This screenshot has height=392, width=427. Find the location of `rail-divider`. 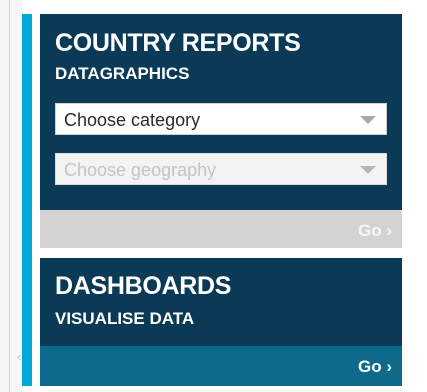

rail-divider is located at coordinates (9, 196).